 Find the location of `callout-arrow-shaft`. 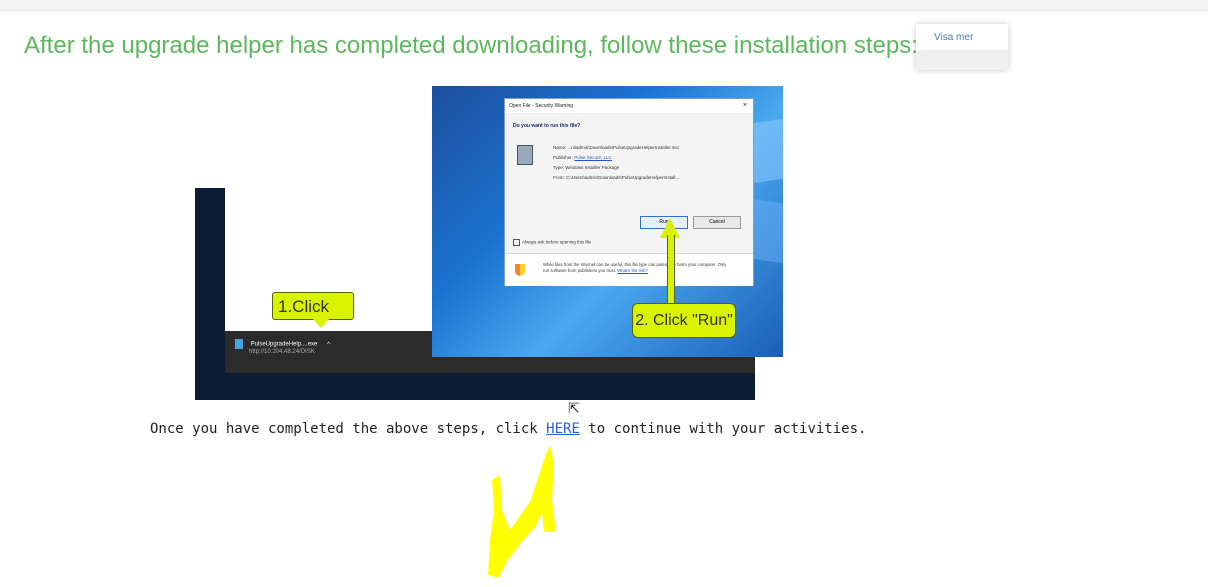

callout-arrow-shaft is located at coordinates (671, 270).